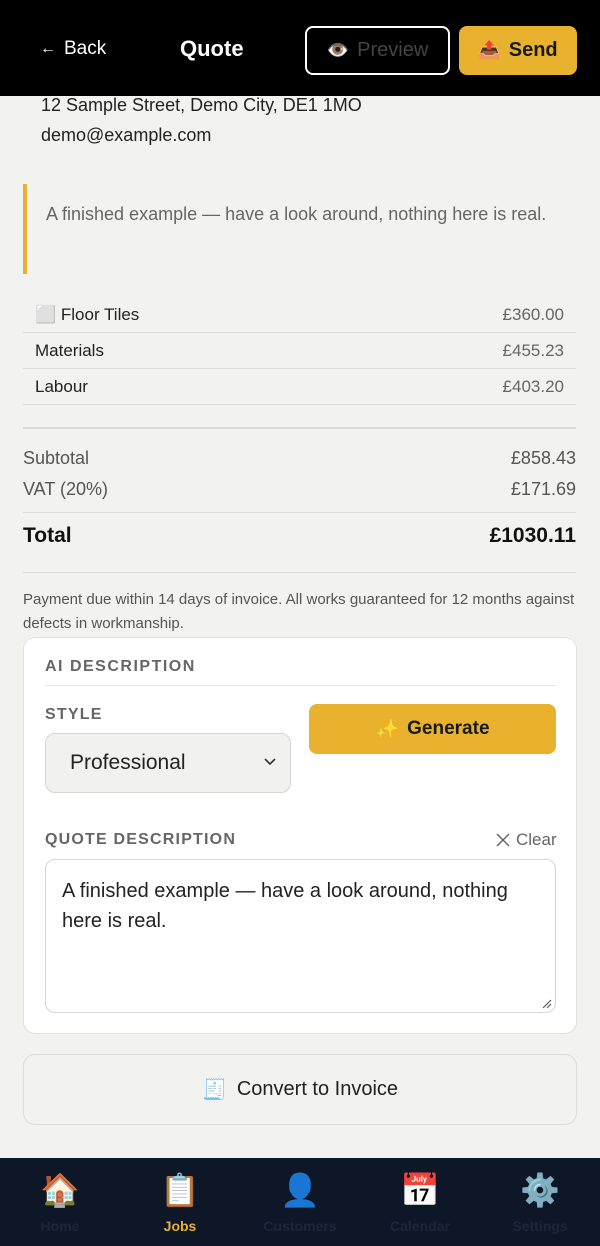 Image resolution: width=600 pixels, height=1246 pixels. What do you see at coordinates (533, 50) in the screenshot?
I see `send-label: Send` at bounding box center [533, 50].